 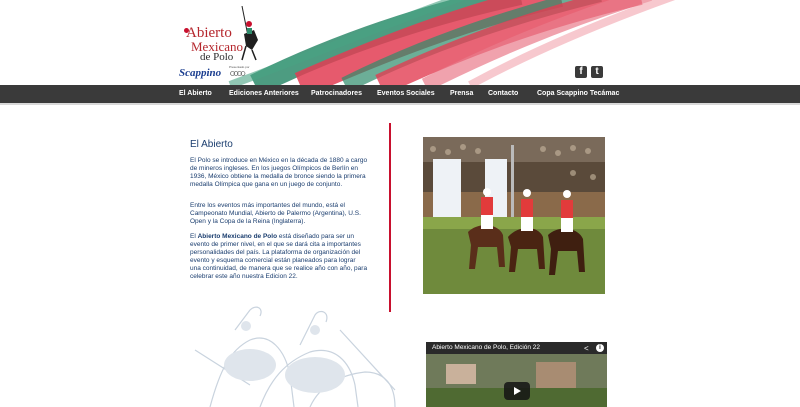 I want to click on nav-item-prensa: Prensa, so click(x=461, y=94).